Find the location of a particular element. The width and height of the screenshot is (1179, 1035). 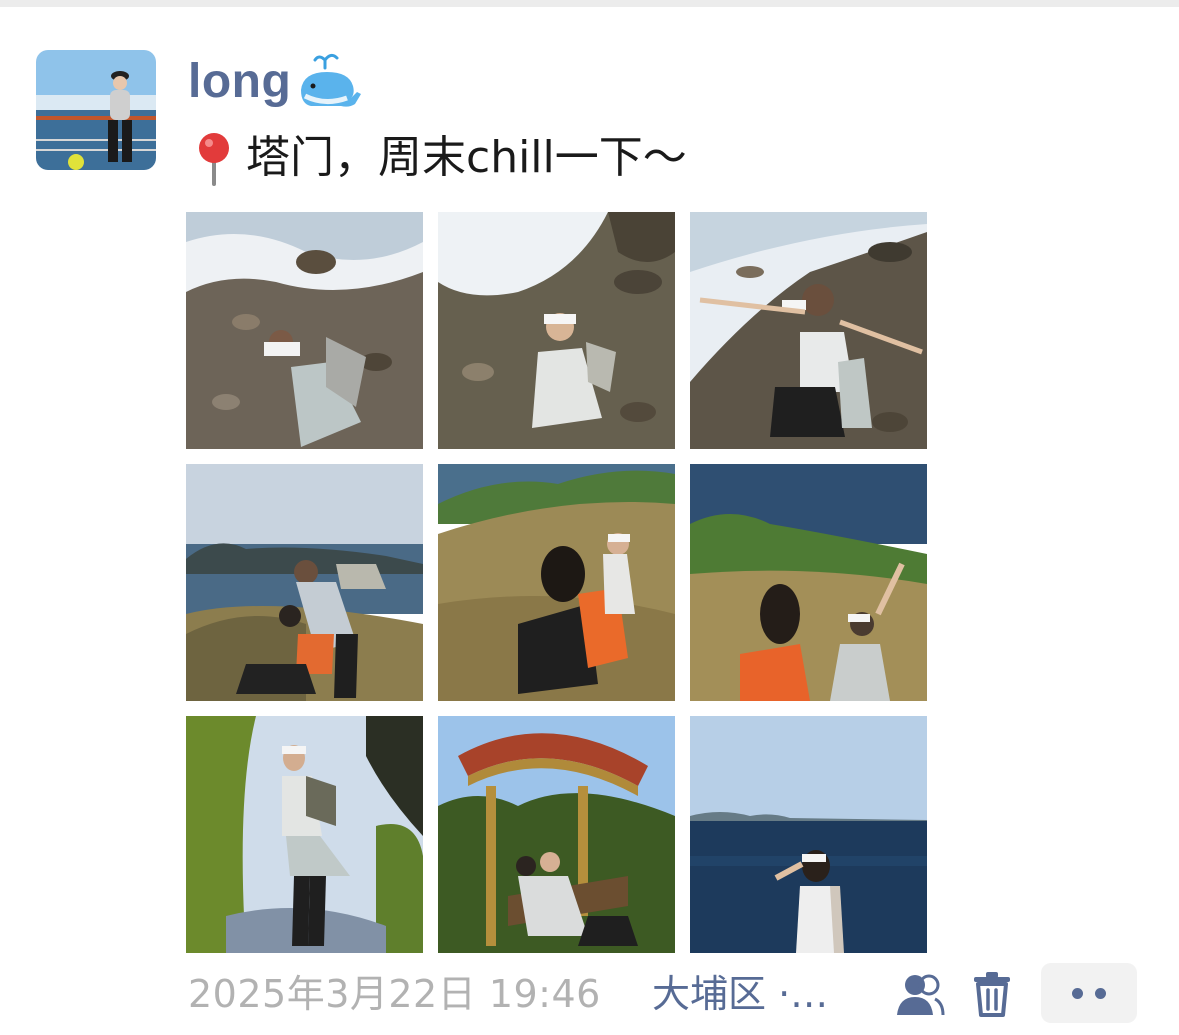

username-text: long is located at coordinates (240, 81).